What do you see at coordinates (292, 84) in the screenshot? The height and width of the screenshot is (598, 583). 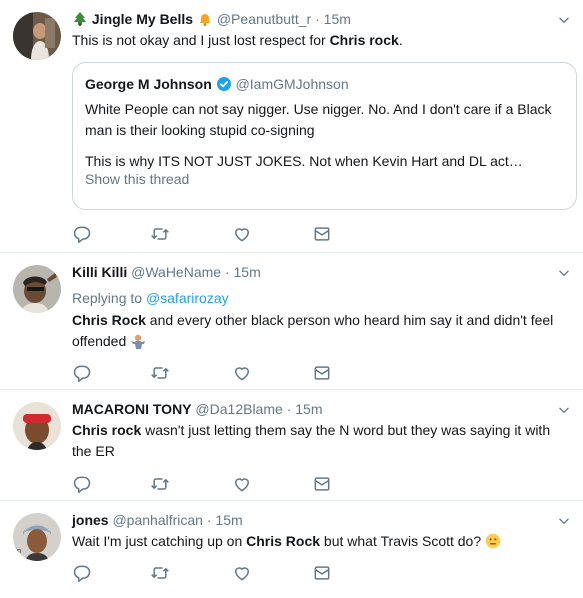 I see `quoted-user-handle: @IamGMJohnson` at bounding box center [292, 84].